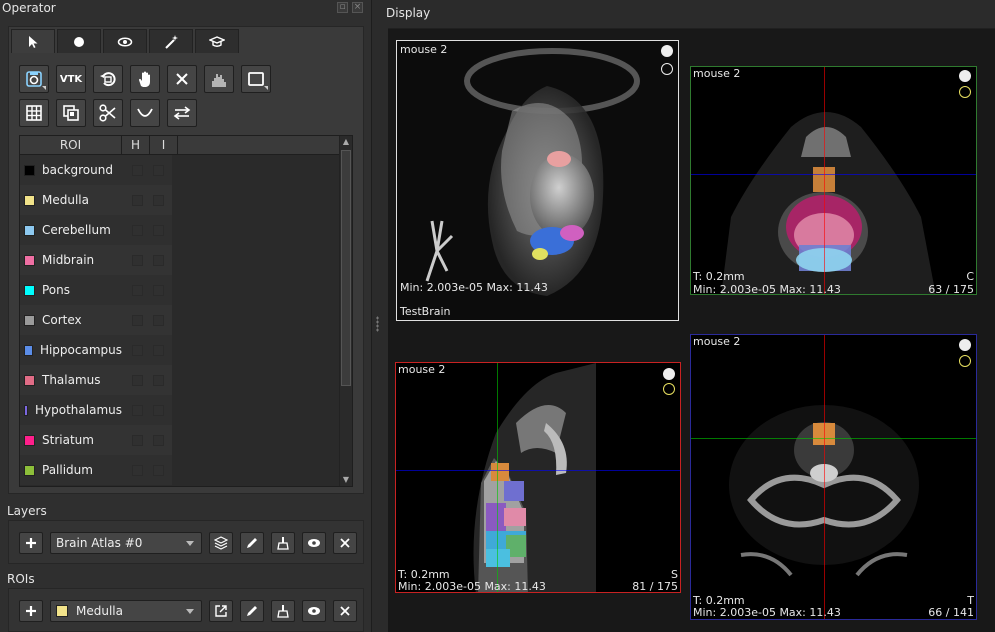 The width and height of the screenshot is (995, 632). Describe the element at coordinates (71, 350) in the screenshot. I see `roi-name-cell: Hippocampus` at that location.